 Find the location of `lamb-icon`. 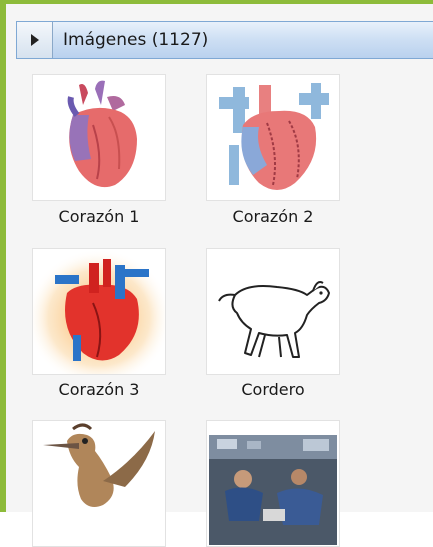

lamb-icon is located at coordinates (274, 319).